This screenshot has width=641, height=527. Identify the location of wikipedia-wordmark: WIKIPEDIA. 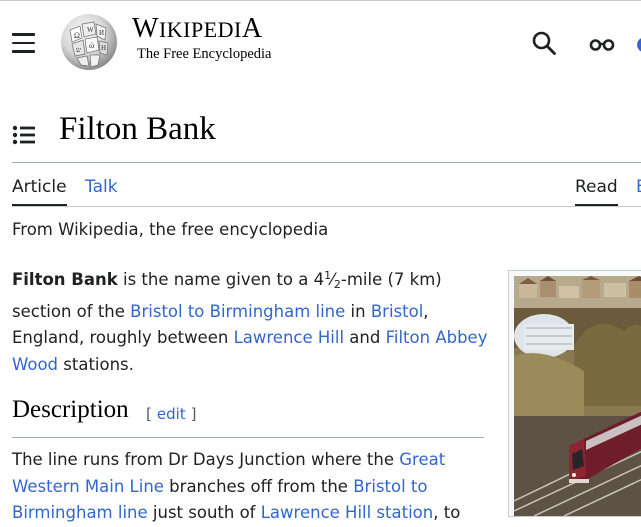
(197, 29).